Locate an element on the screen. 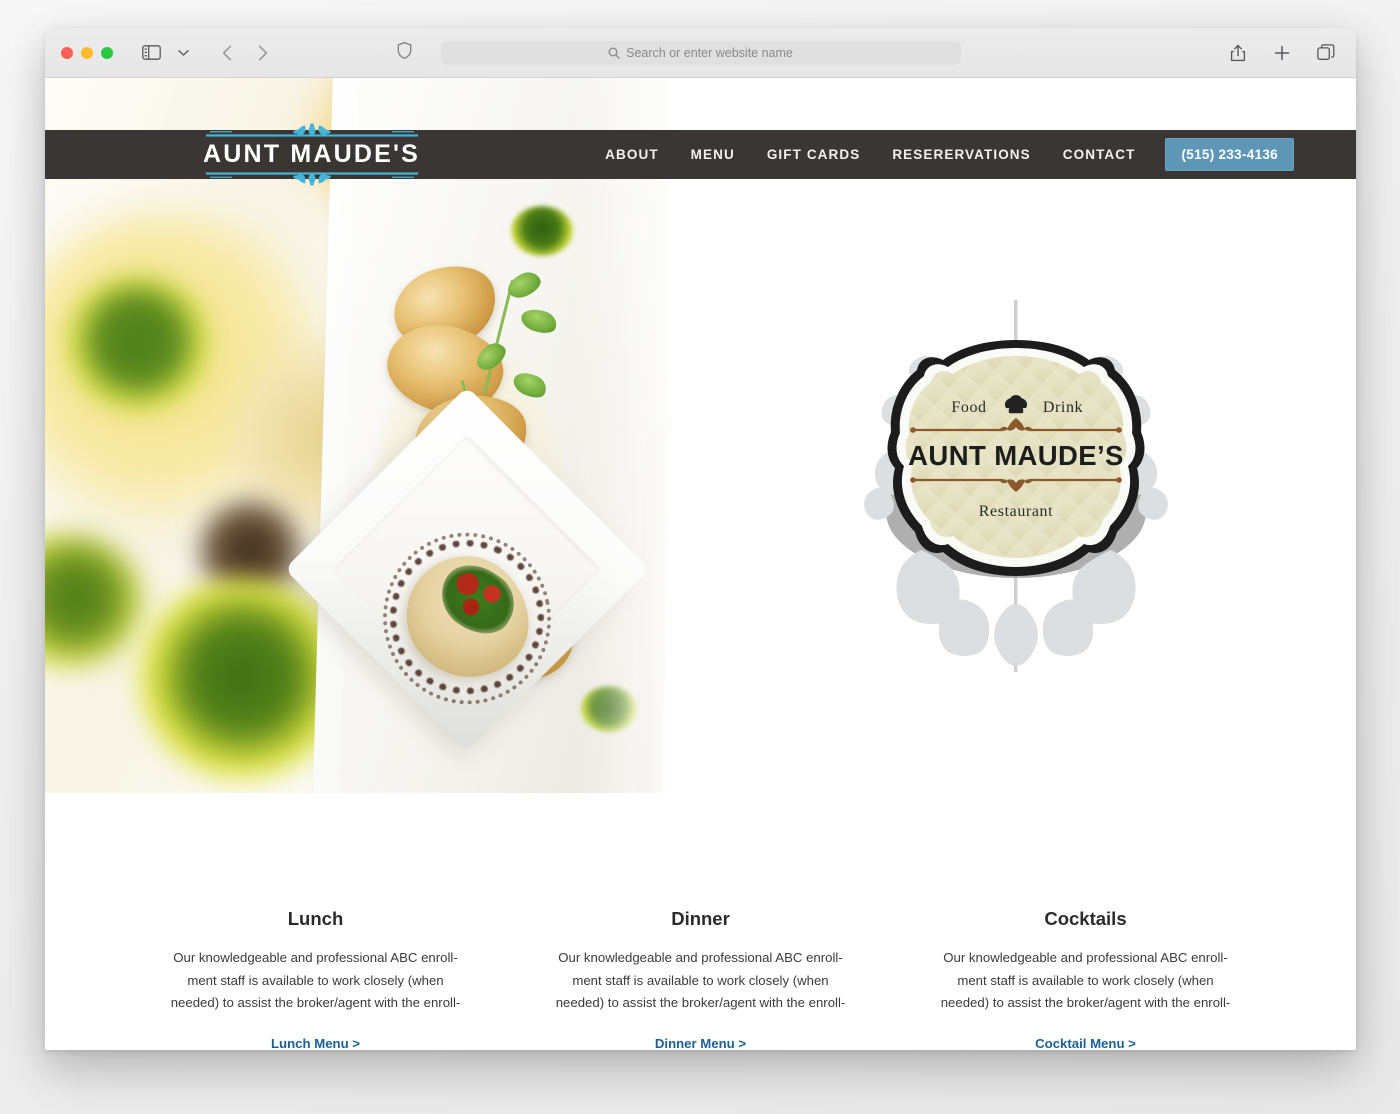  address-input: Search or enter website name is located at coordinates (700, 52).